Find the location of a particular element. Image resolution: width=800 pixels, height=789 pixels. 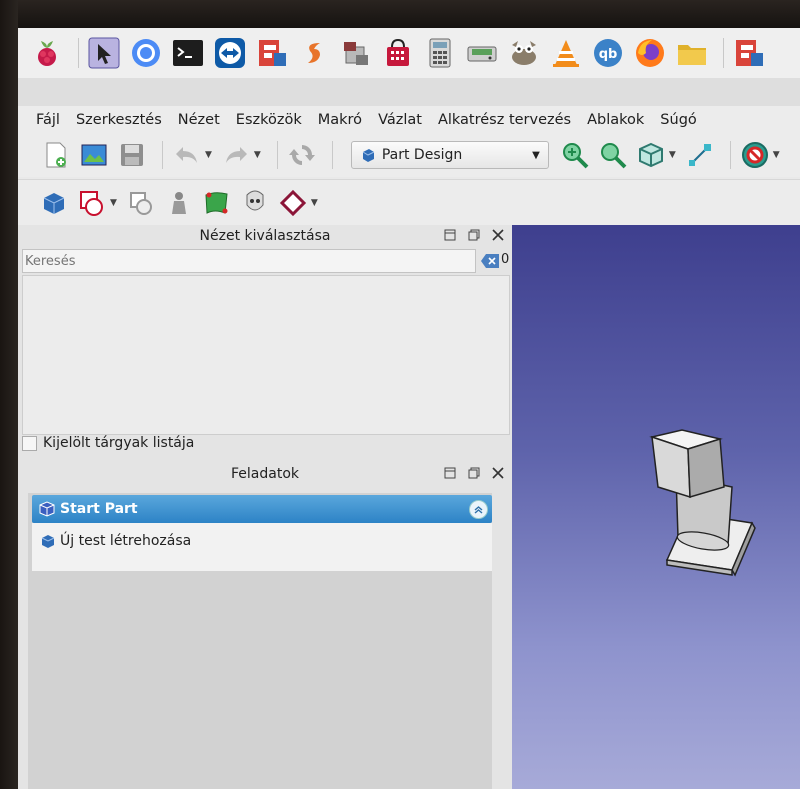

zoom-fit-selection-icon is located at coordinates (613, 155).